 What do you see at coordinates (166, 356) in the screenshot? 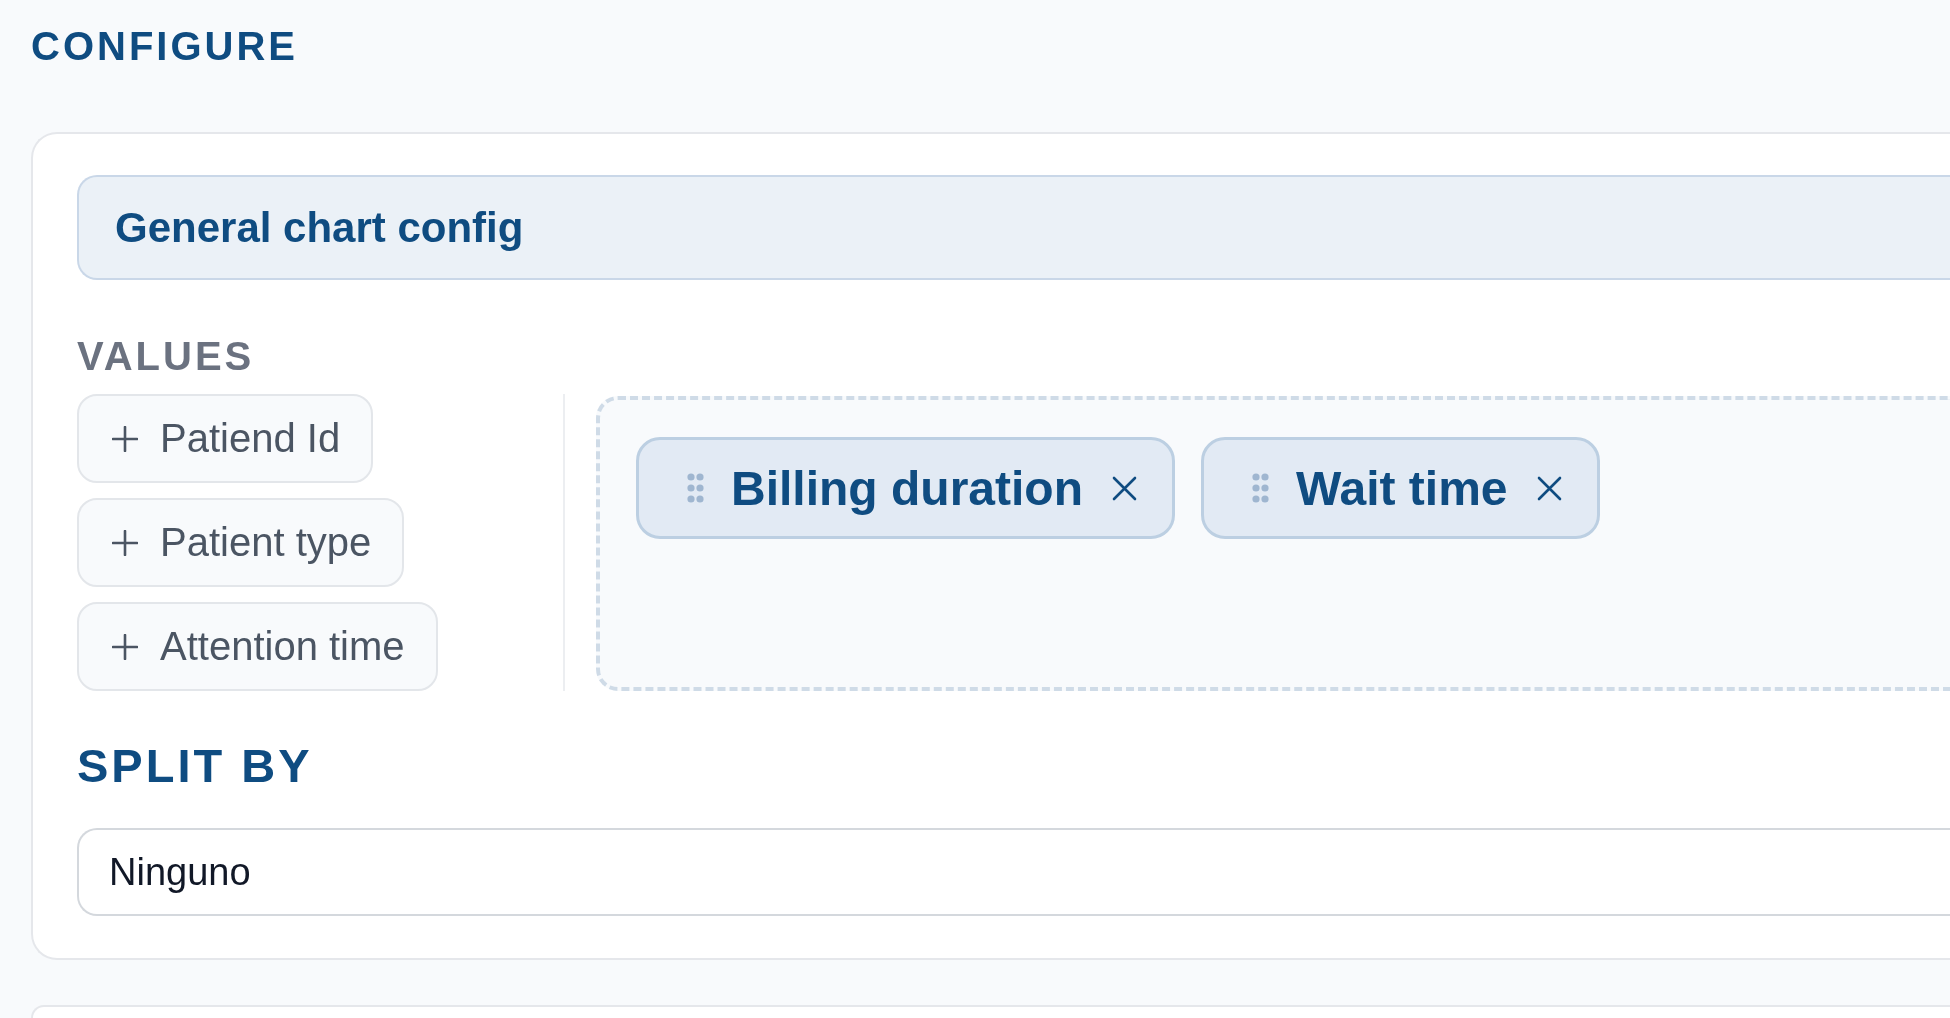
I see `values-label: VALUES` at bounding box center [166, 356].